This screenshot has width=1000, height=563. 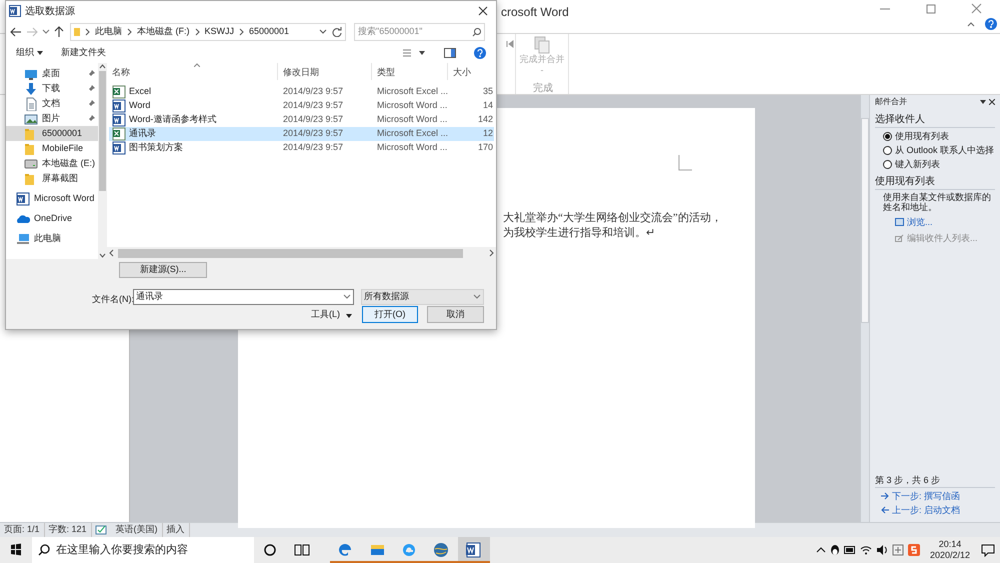 I want to click on search-field: 搜索"65000001", so click(x=419, y=32).